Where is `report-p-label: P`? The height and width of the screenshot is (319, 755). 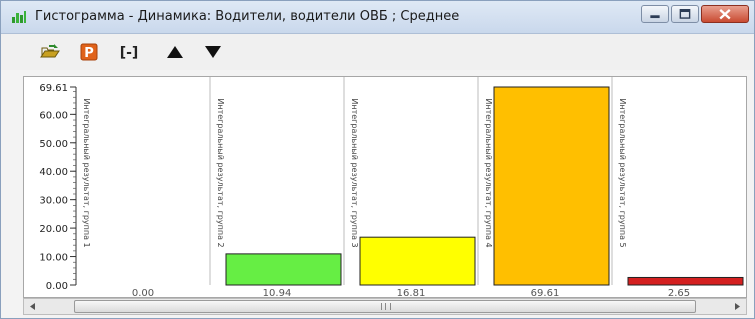
report-p-label: P is located at coordinates (89, 53).